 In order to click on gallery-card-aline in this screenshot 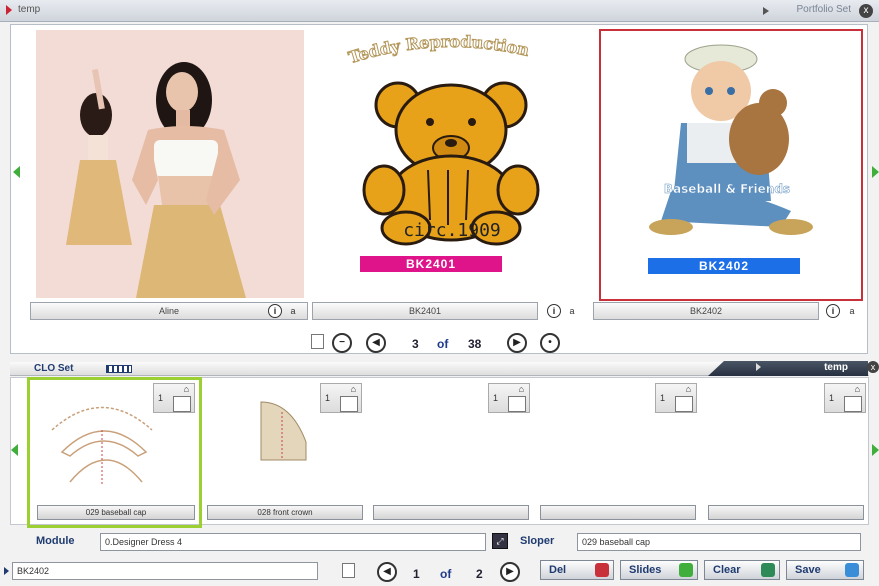, I will do `click(170, 164)`.